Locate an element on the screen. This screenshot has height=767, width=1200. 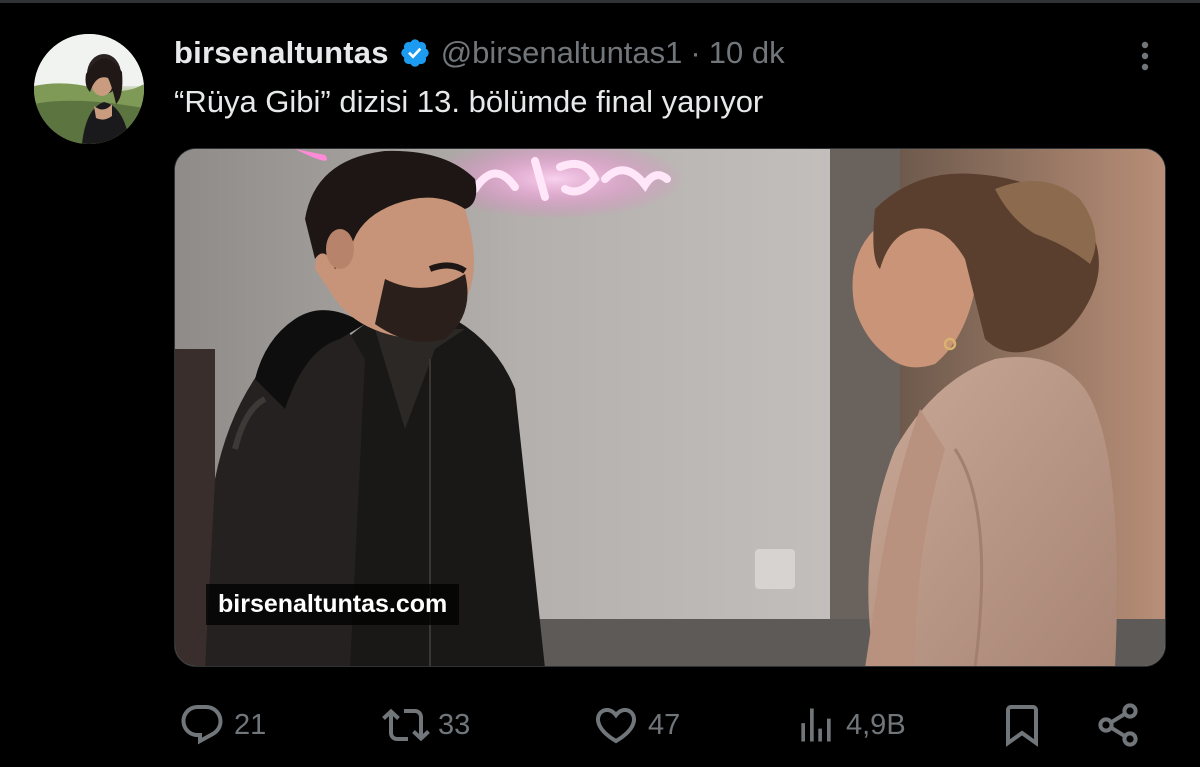
reply-button: 21 is located at coordinates (222, 725).